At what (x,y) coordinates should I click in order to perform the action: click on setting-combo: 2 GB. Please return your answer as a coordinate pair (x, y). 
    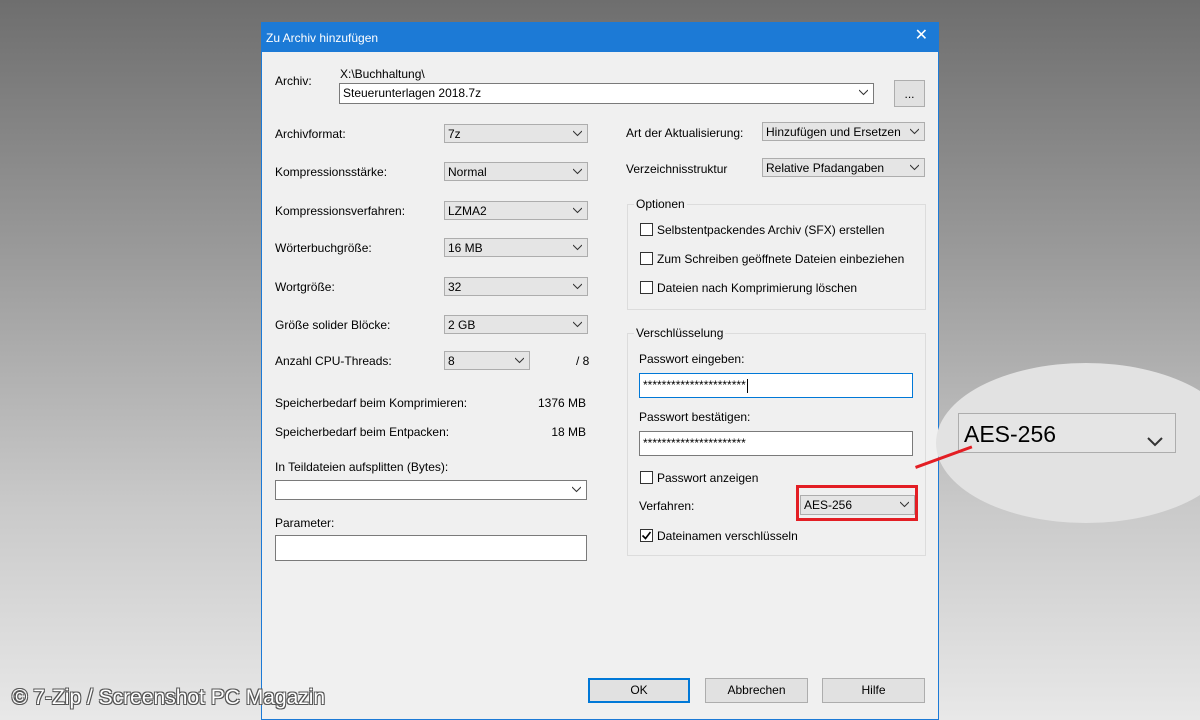
    Looking at the image, I should click on (516, 324).